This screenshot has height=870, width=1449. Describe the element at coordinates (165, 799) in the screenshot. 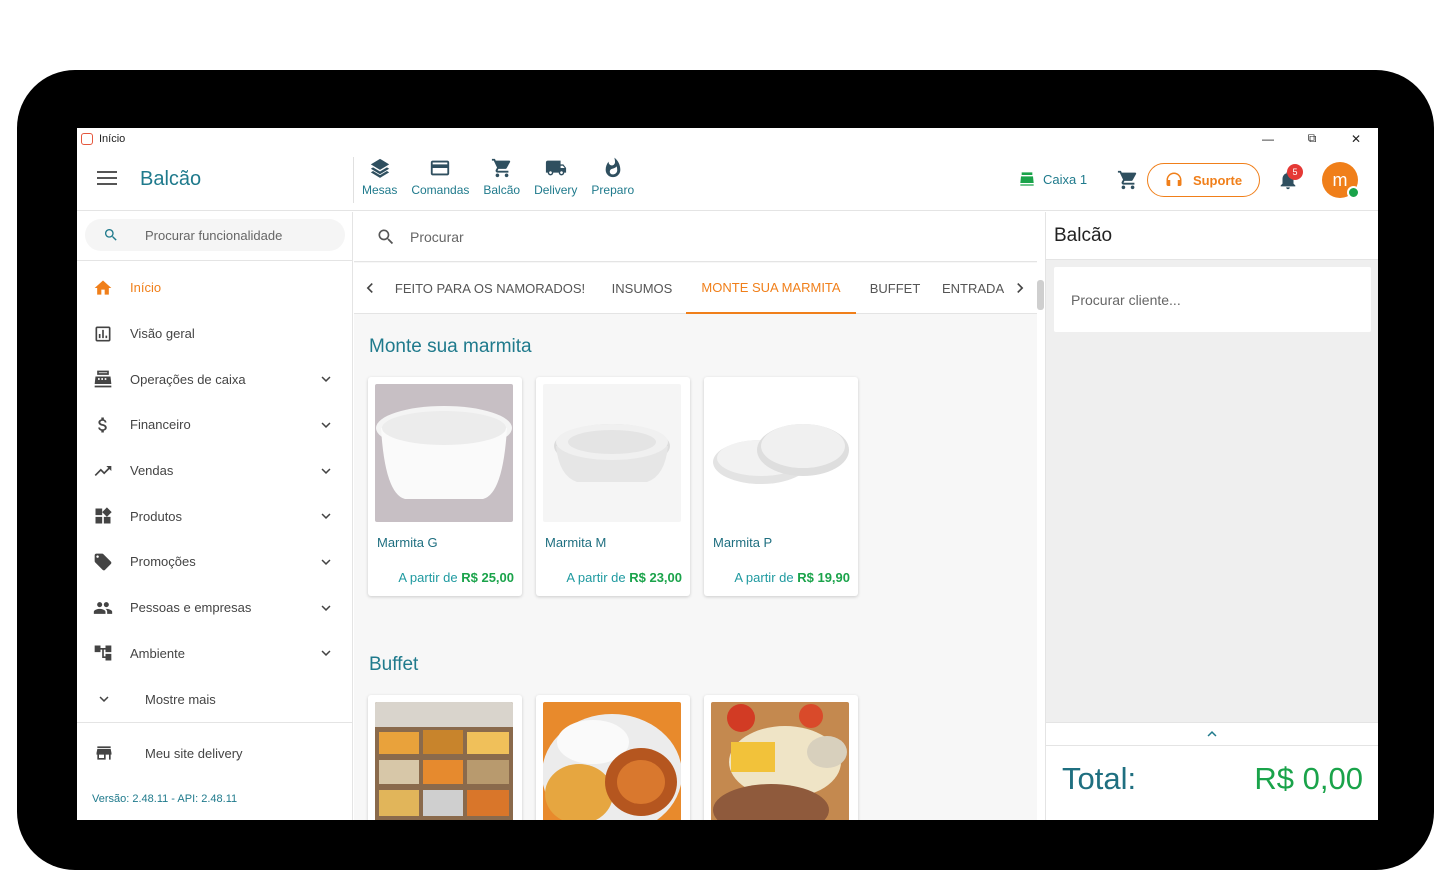

I see `version-text: Versão: 2.48.11 - API: 2.48.11` at that location.